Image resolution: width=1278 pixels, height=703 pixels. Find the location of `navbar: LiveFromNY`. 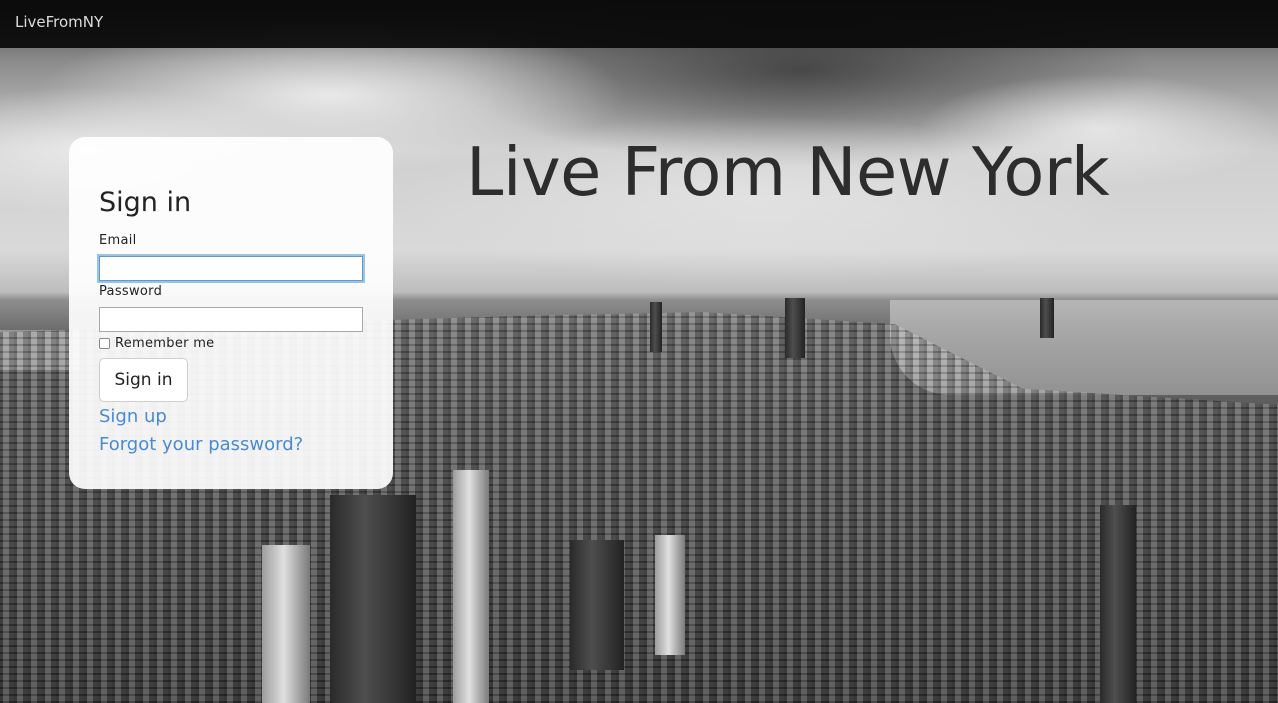

navbar: LiveFromNY is located at coordinates (639, 24).